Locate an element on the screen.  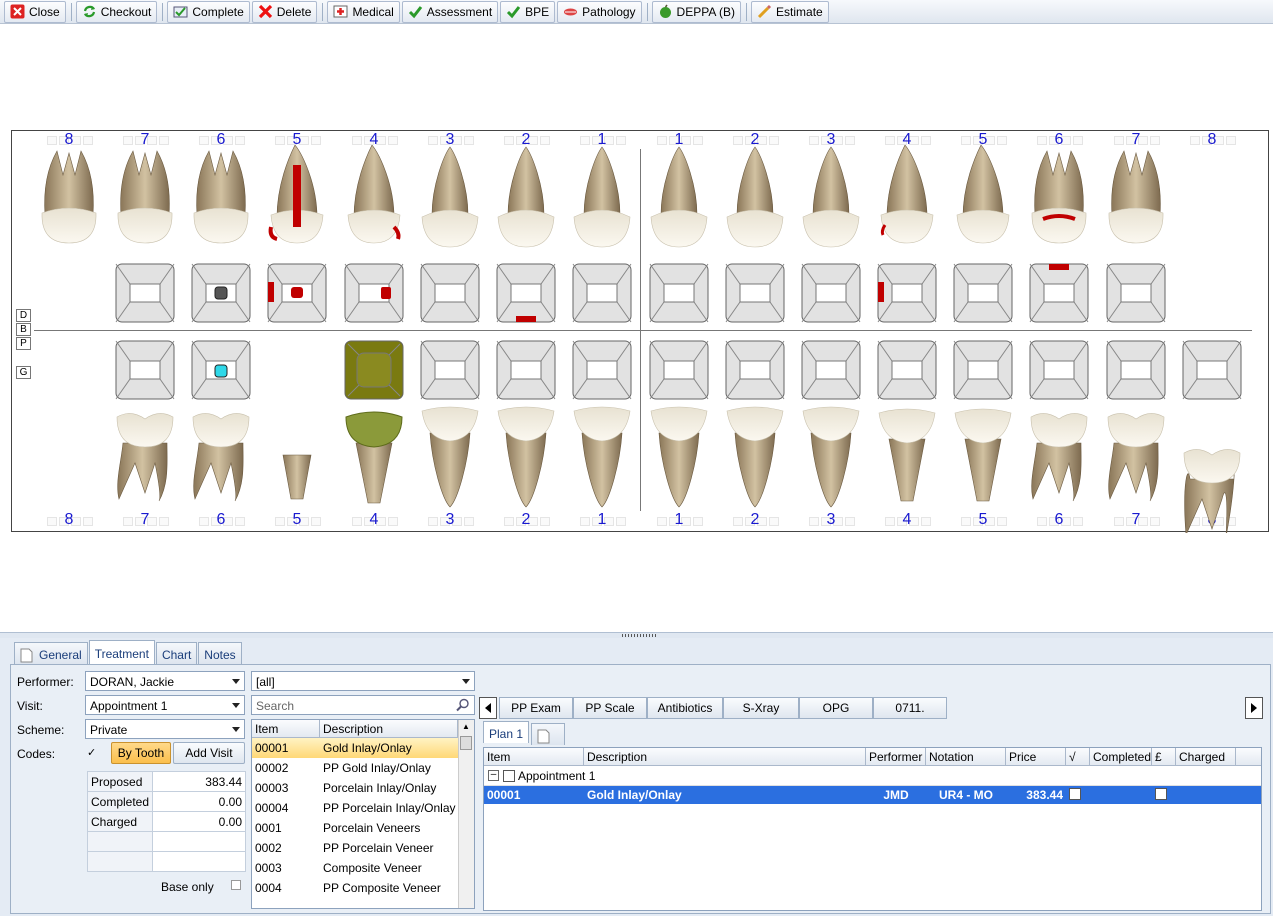
charged-checkbox is located at coordinates (1161, 793).